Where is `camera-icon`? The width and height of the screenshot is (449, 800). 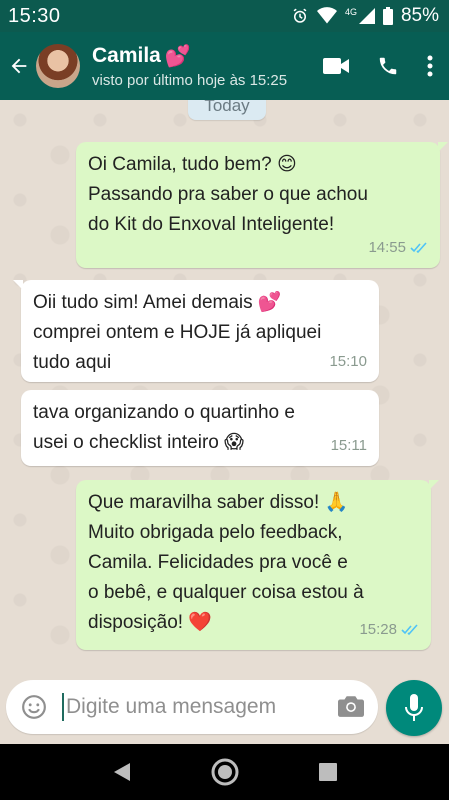 camera-icon is located at coordinates (351, 706).